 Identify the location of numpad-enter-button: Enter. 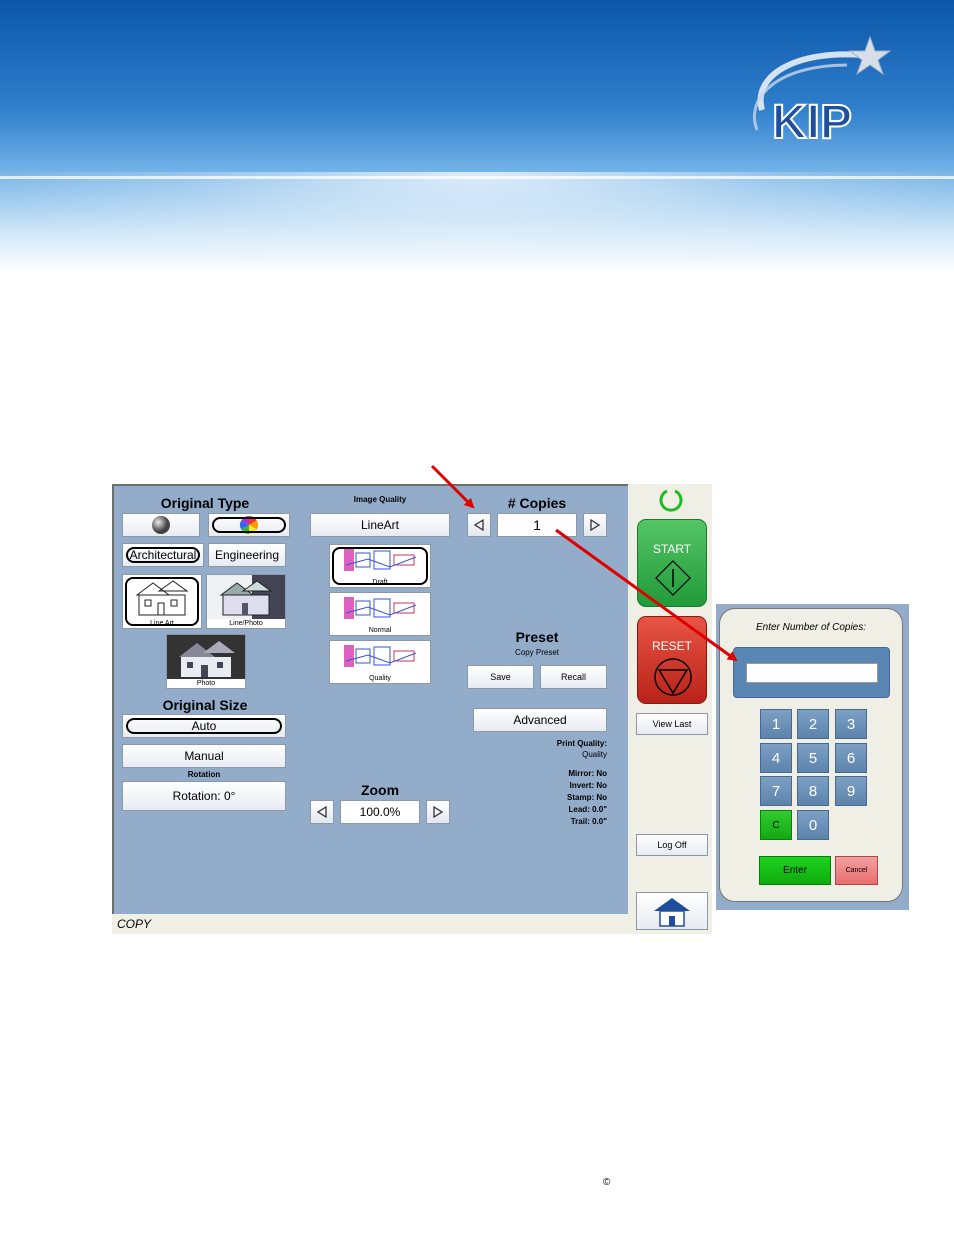
(795, 870).